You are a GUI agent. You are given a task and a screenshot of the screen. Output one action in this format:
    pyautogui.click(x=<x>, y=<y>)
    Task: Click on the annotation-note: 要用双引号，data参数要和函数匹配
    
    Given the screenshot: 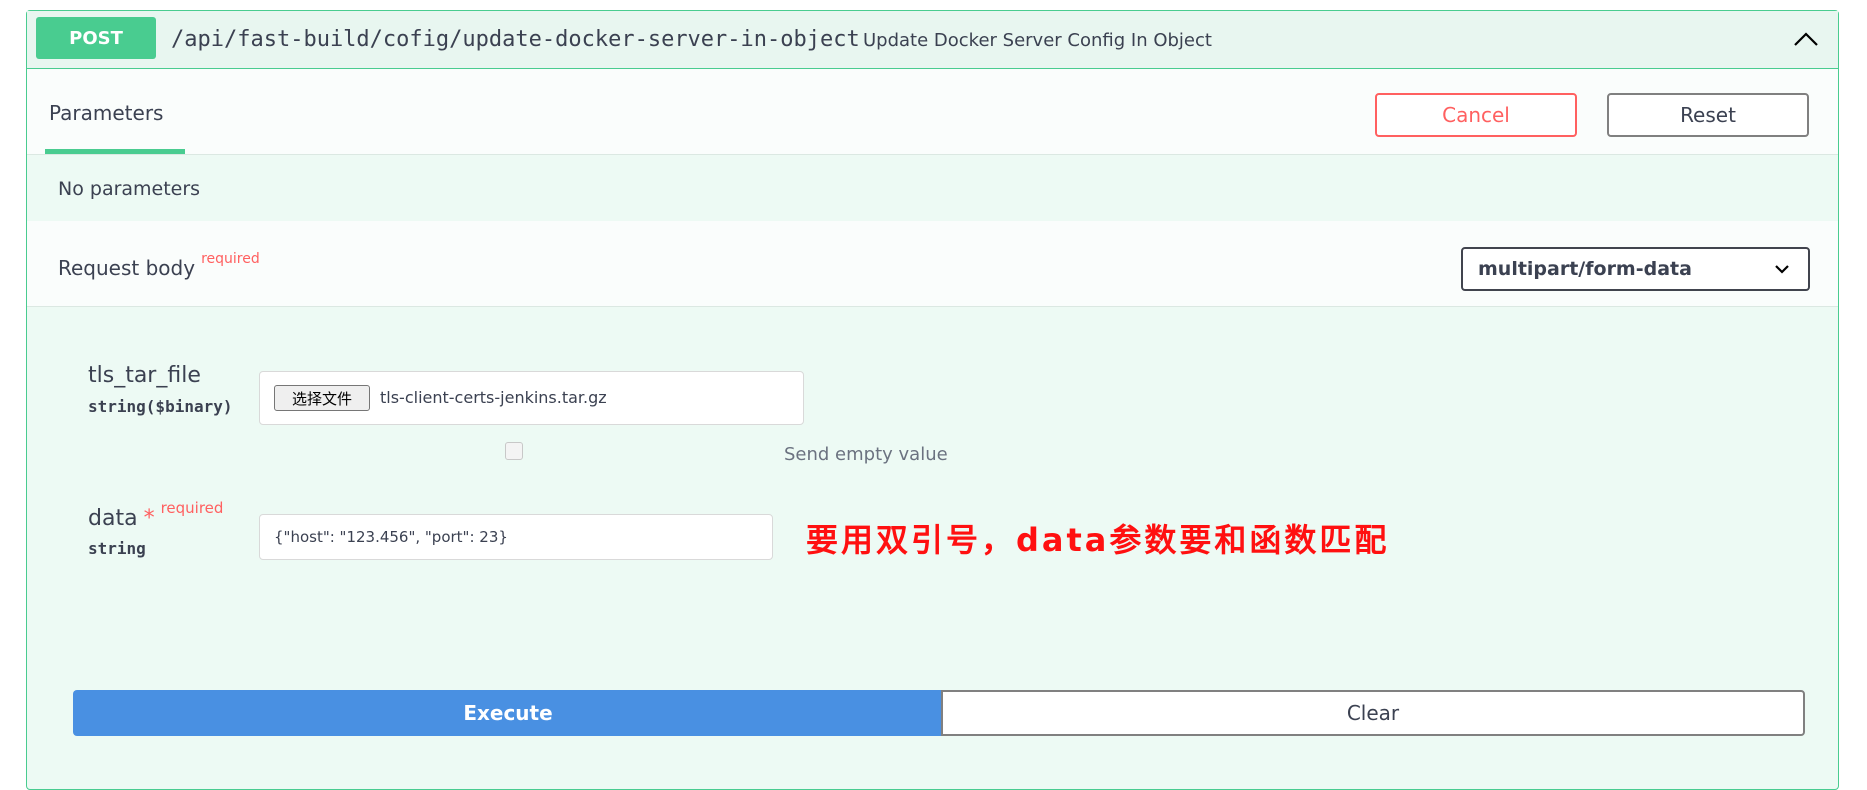 What is the action you would take?
    pyautogui.click(x=1098, y=540)
    